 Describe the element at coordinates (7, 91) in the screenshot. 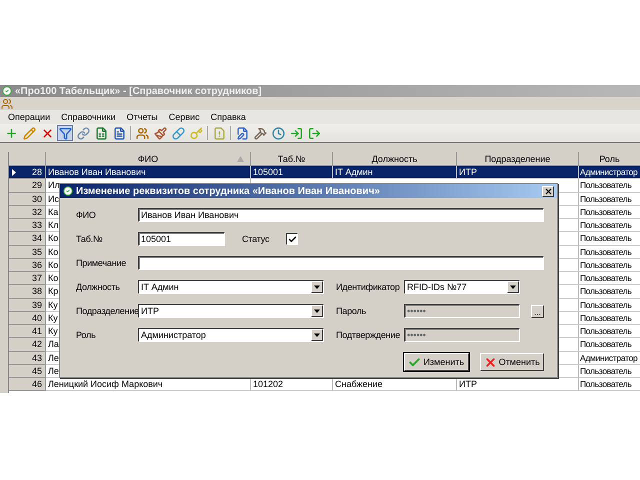

I see `app-icon` at that location.